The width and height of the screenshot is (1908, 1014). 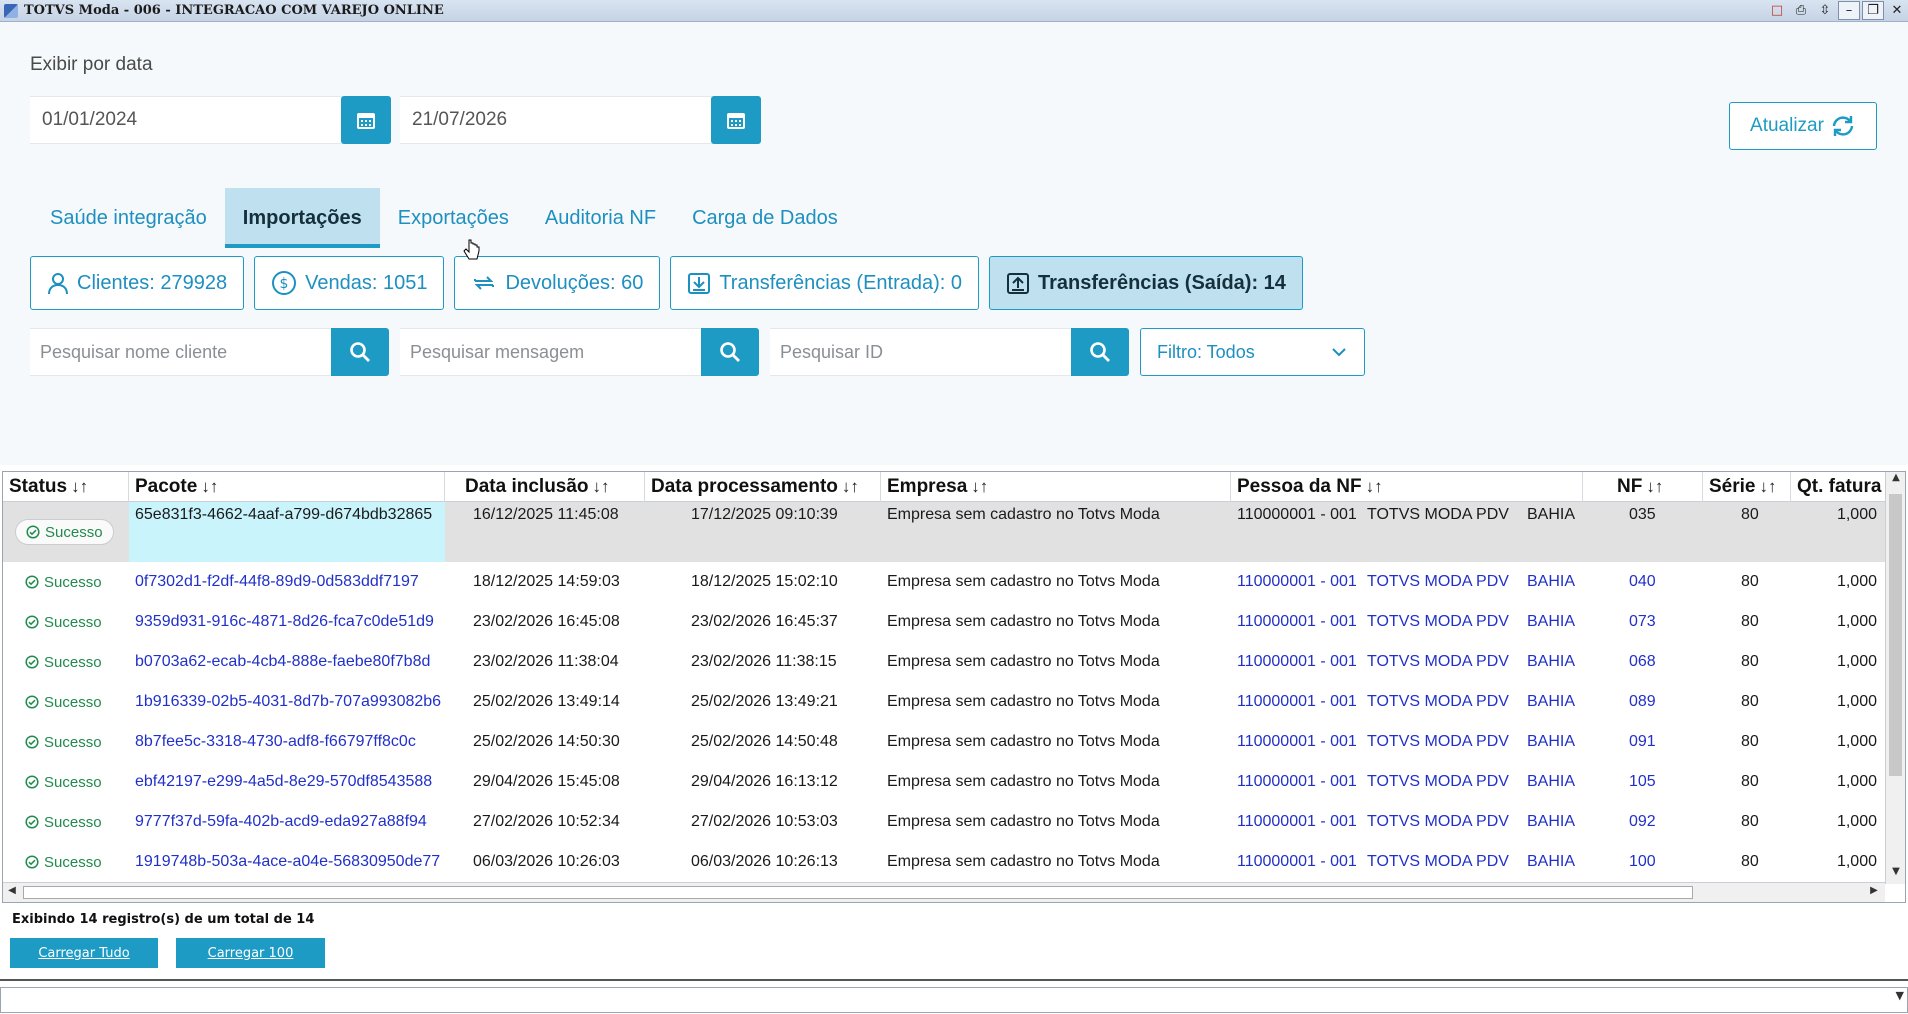 I want to click on id-search-input, so click(x=927, y=352).